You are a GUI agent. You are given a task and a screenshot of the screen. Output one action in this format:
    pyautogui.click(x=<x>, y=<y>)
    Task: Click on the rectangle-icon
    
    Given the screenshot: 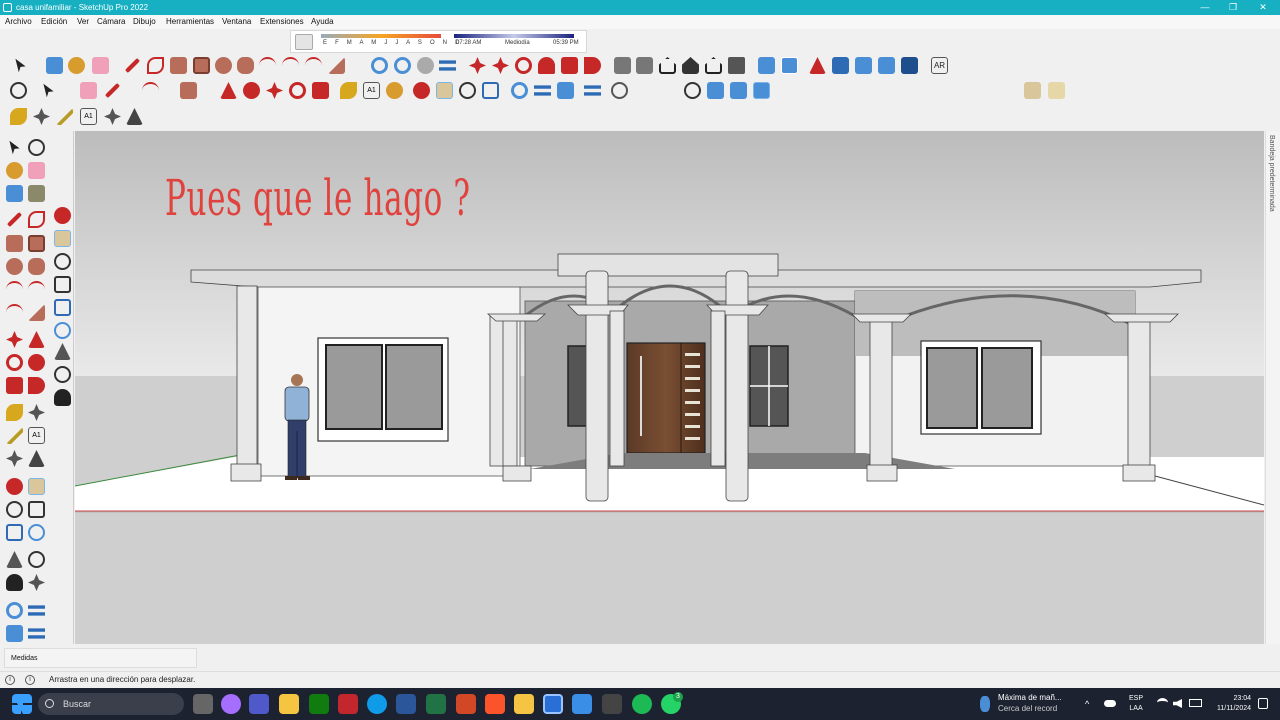 What is the action you would take?
    pyautogui.click(x=178, y=65)
    